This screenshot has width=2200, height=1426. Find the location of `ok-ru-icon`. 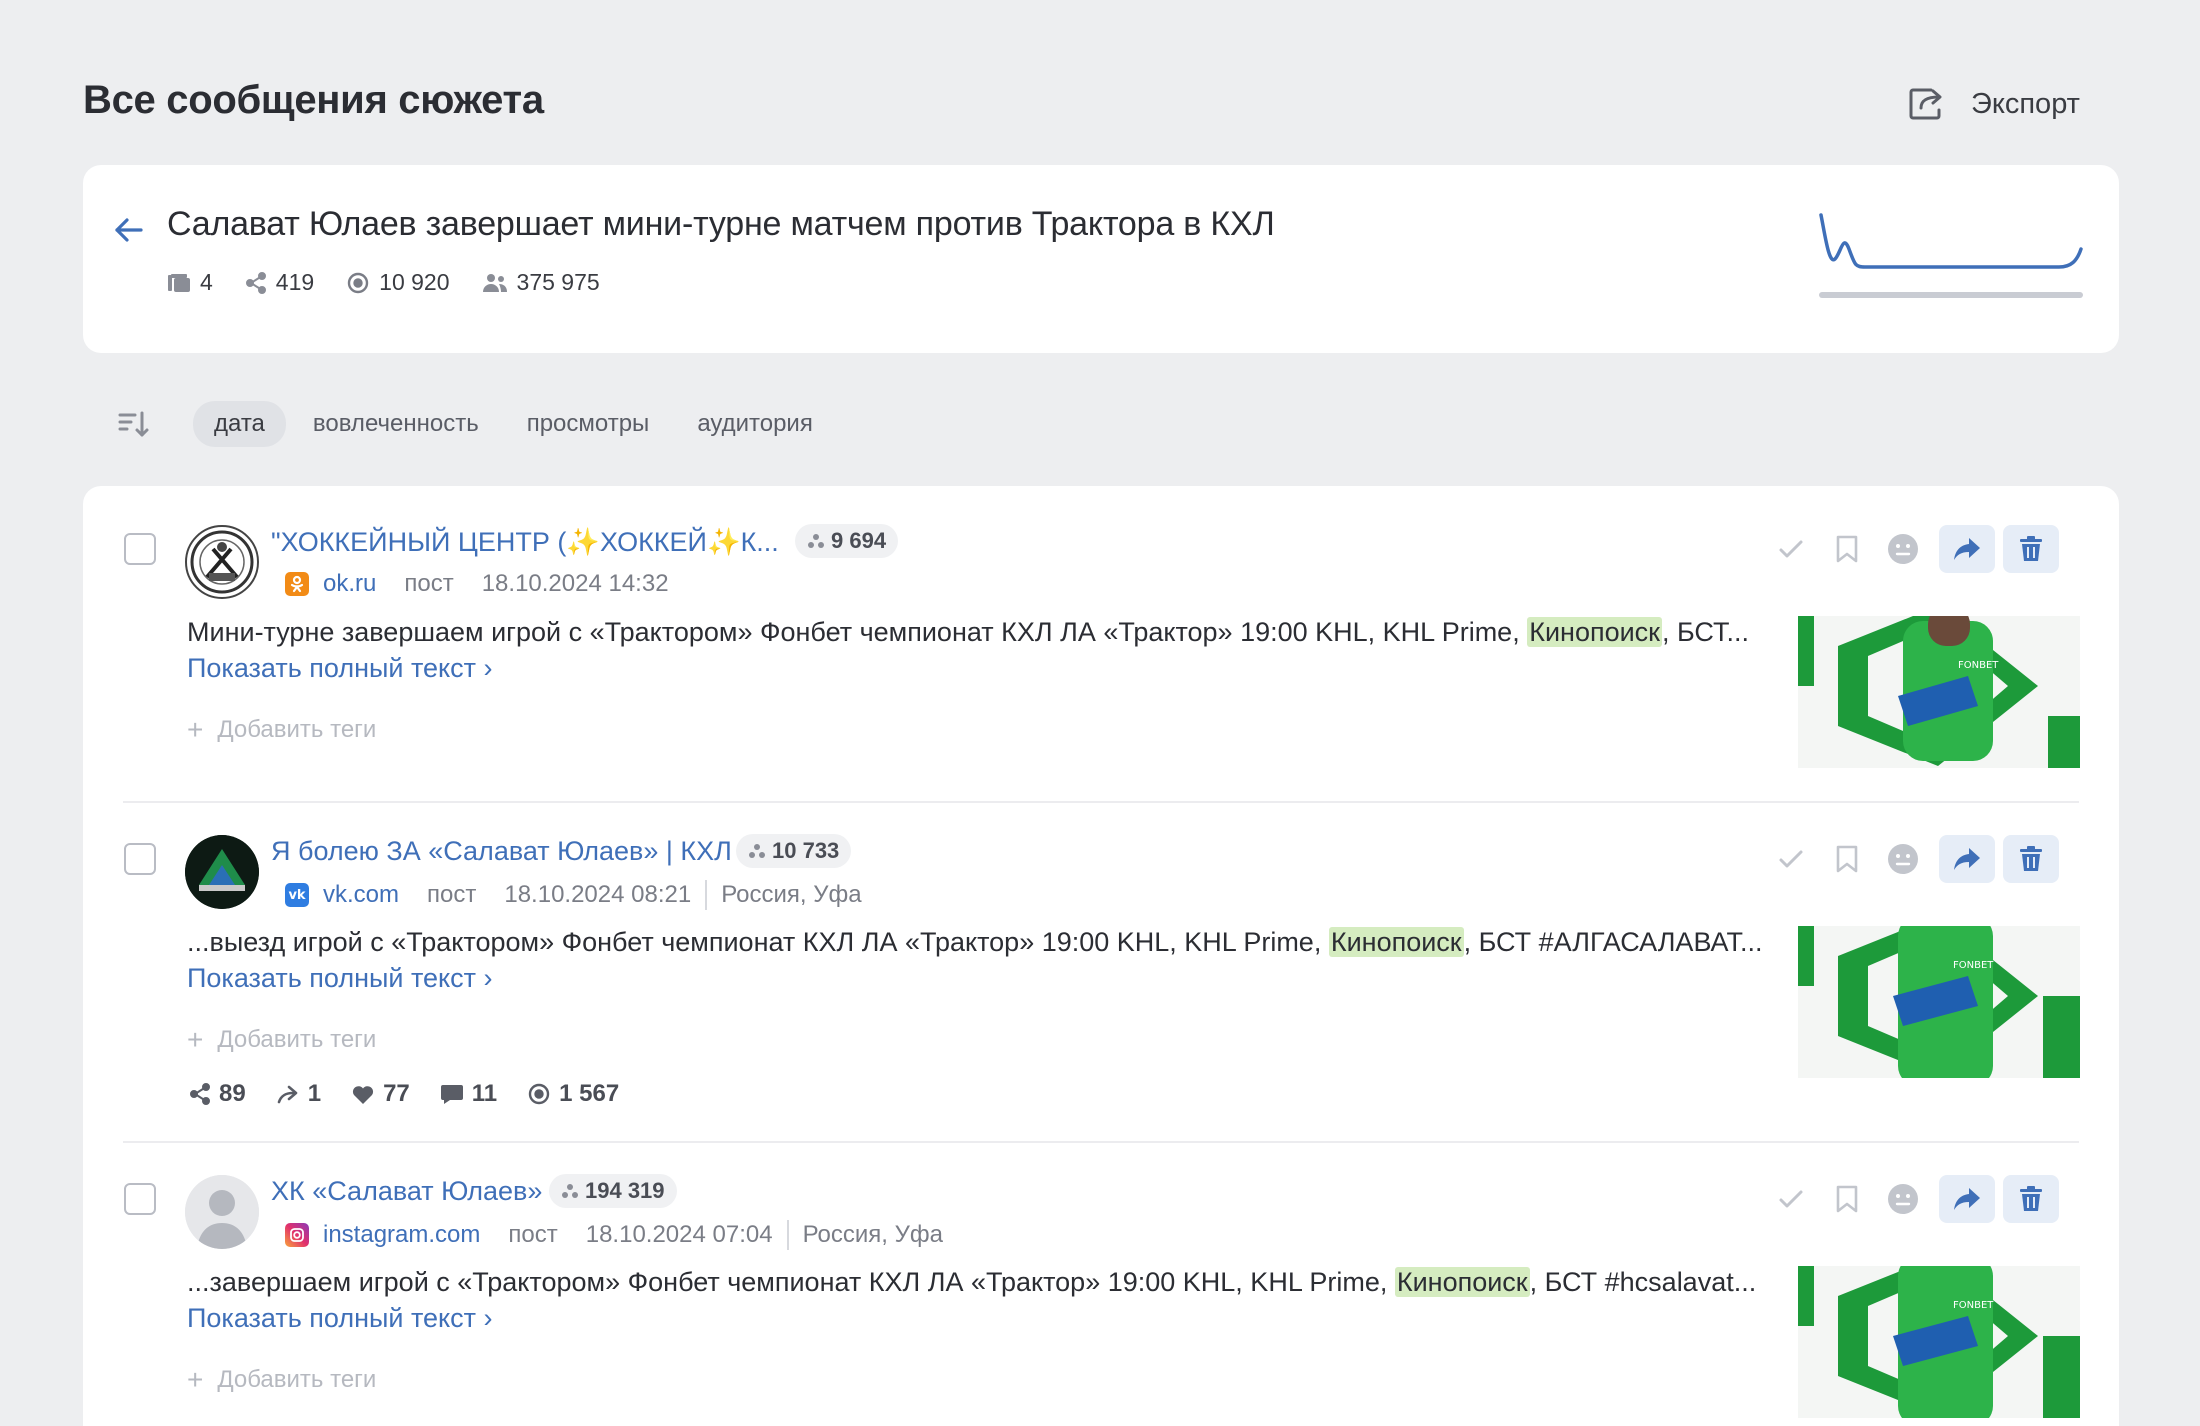

ok-ru-icon is located at coordinates (297, 584).